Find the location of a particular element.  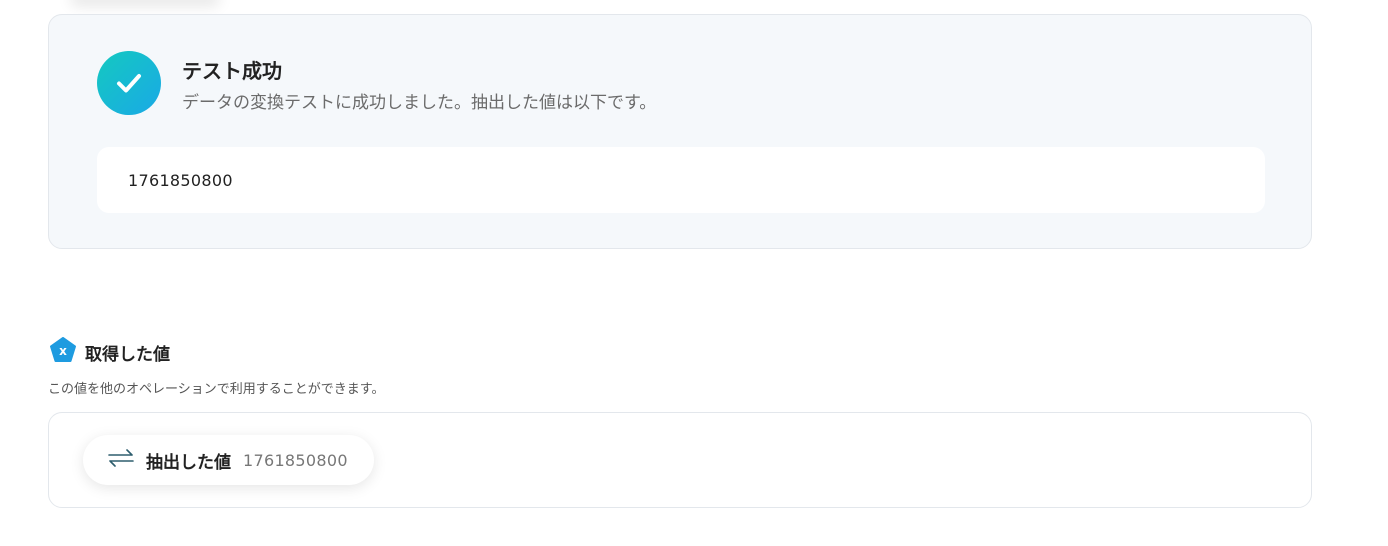

retrieved-values-title: 取得した値 is located at coordinates (127, 354).